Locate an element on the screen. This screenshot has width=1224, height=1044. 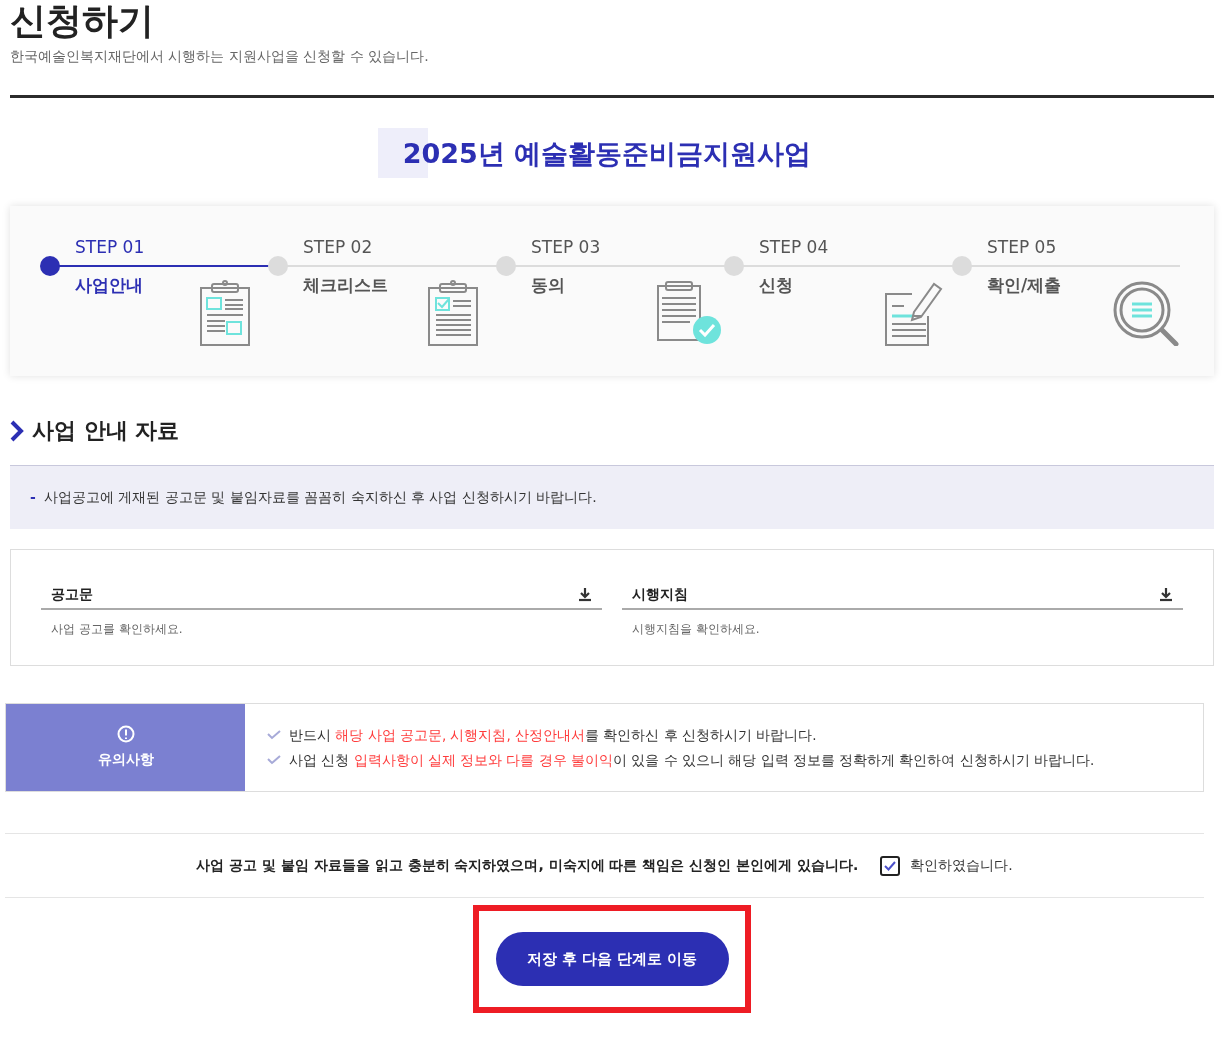
step-name: 사업안내 is located at coordinates (109, 285).